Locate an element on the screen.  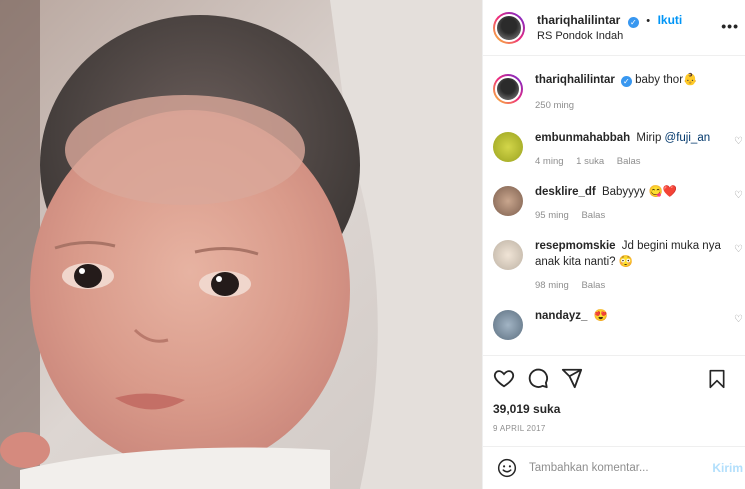
comment-text: 😍 is located at coordinates (600, 316).